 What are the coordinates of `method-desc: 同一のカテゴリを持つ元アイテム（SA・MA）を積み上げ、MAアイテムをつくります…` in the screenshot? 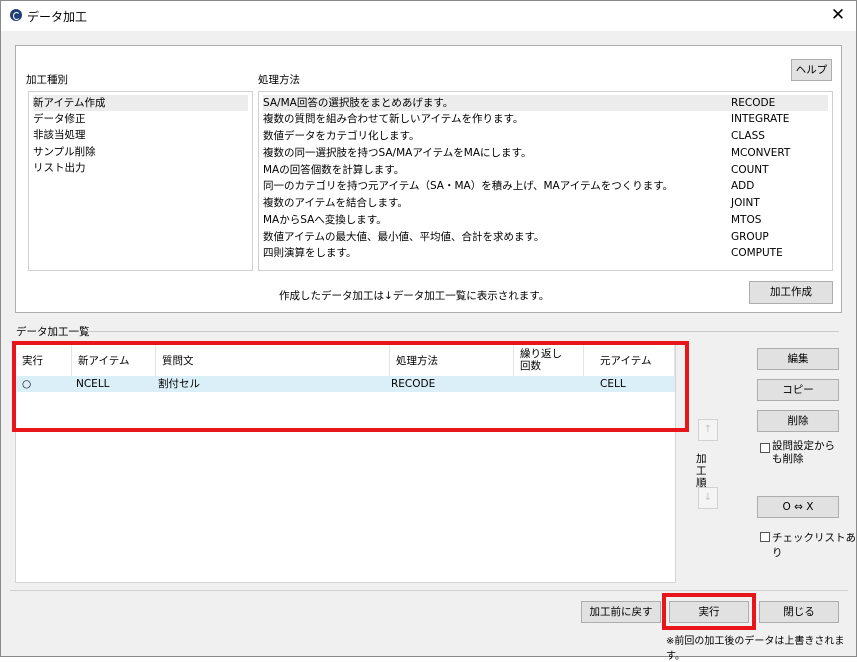 It's located at (468, 186).